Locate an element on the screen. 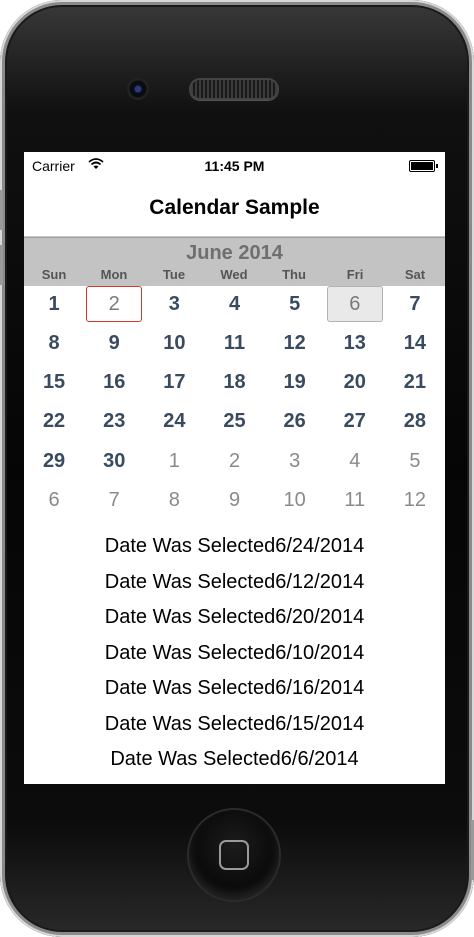  status-bar: Carrier 11:45 PM is located at coordinates (234, 166).